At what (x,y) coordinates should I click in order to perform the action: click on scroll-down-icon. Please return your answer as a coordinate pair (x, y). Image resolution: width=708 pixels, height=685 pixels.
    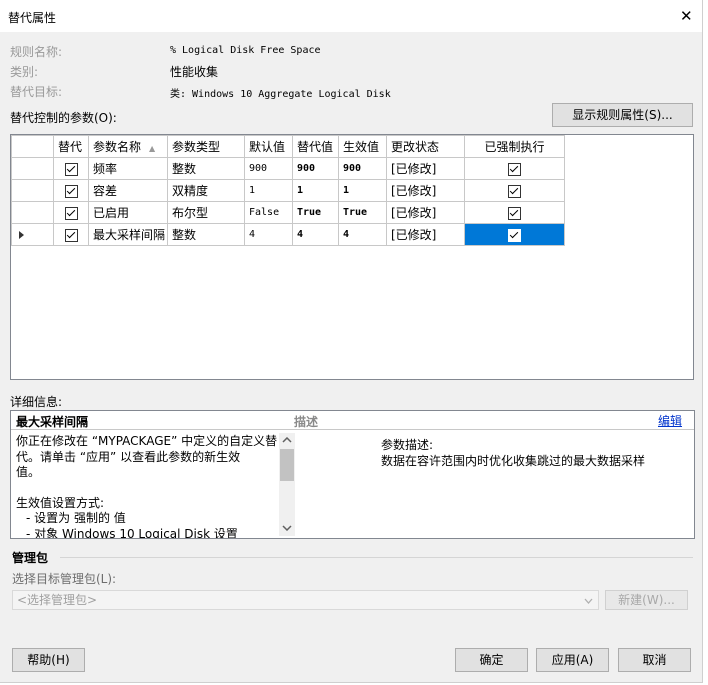
    Looking at the image, I should click on (287, 528).